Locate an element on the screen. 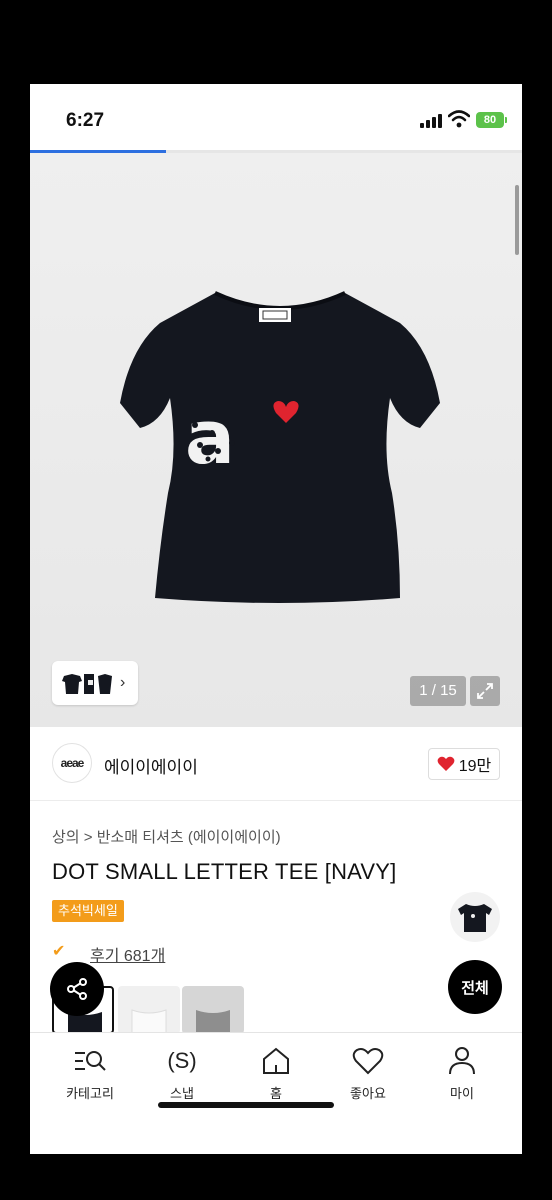 The width and height of the screenshot is (552, 1200). share-button is located at coordinates (77, 989).